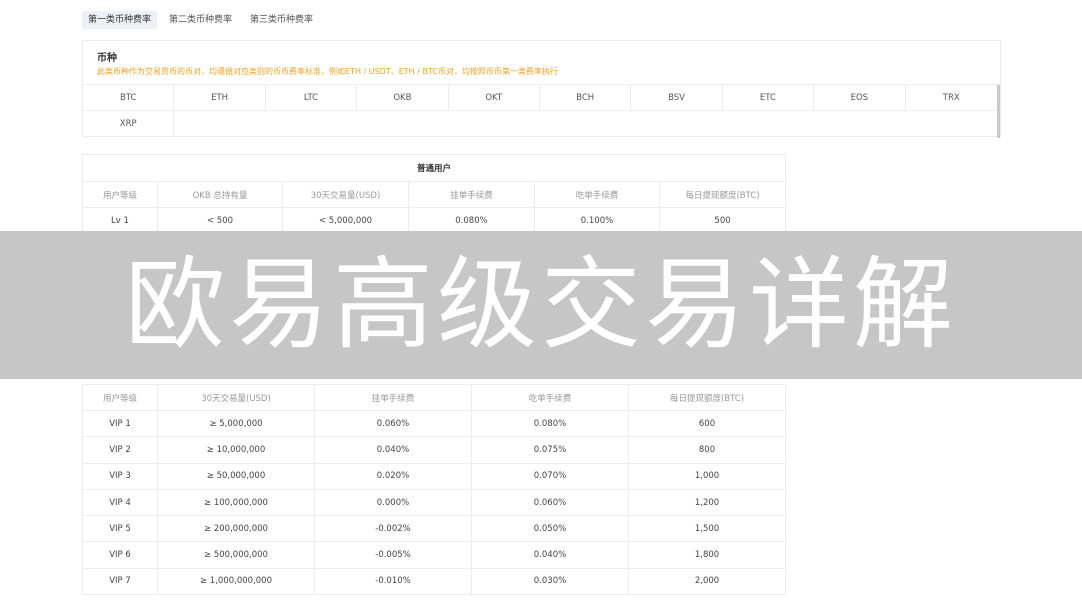  What do you see at coordinates (951, 98) in the screenshot?
I see `coin-cell: TRX` at bounding box center [951, 98].